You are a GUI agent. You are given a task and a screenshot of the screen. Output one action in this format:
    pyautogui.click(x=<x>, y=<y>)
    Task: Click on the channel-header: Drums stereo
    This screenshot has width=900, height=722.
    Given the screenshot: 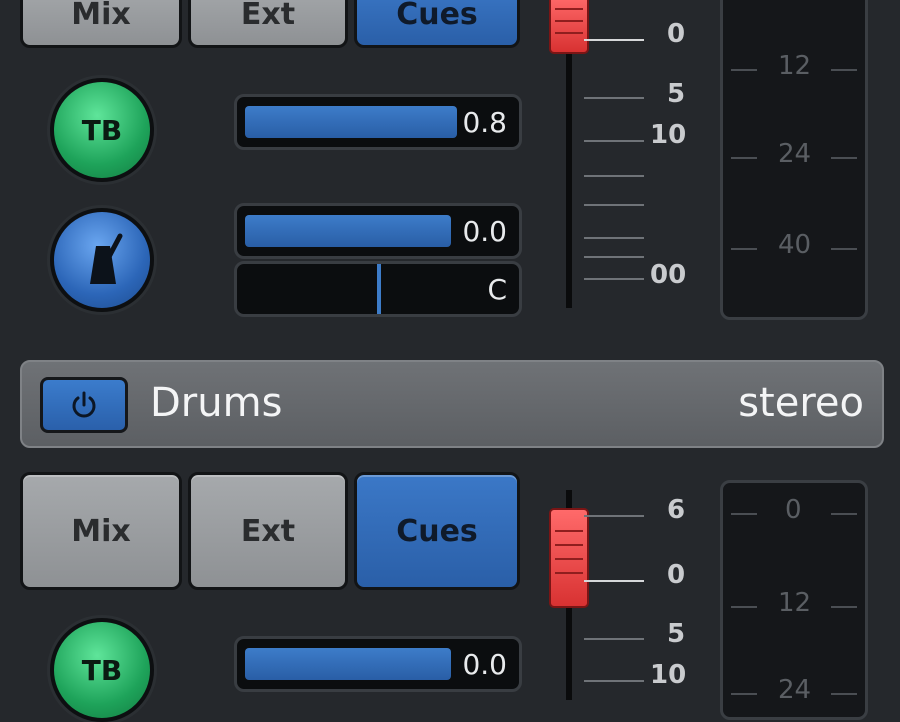 What is the action you would take?
    pyautogui.click(x=452, y=404)
    